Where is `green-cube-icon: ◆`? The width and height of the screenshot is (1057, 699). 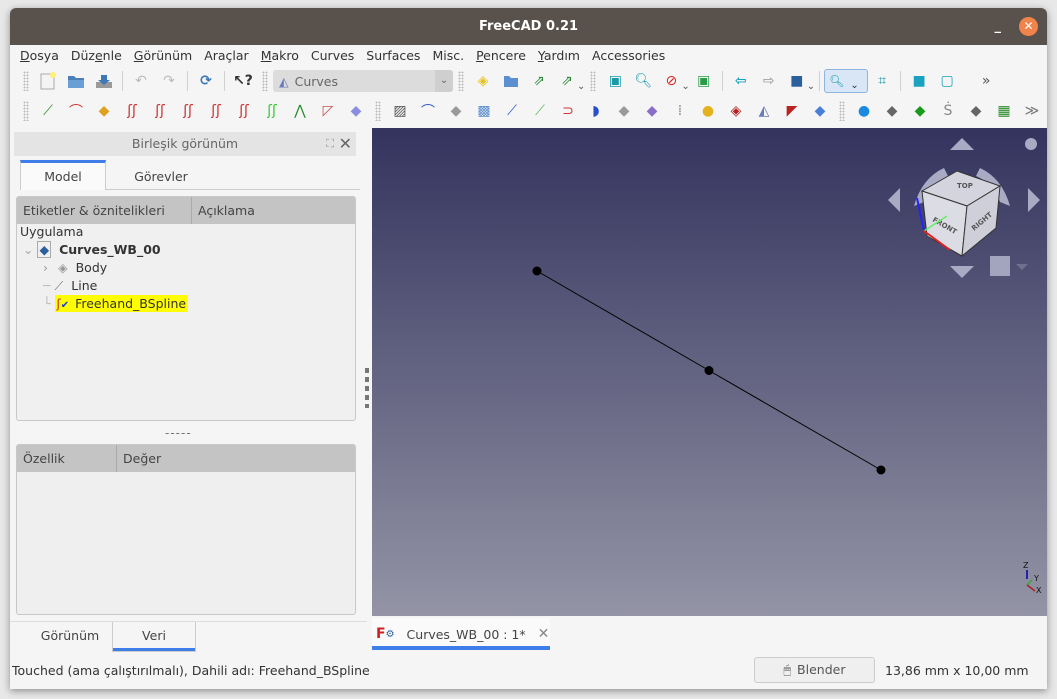 green-cube-icon: ◆ is located at coordinates (920, 111).